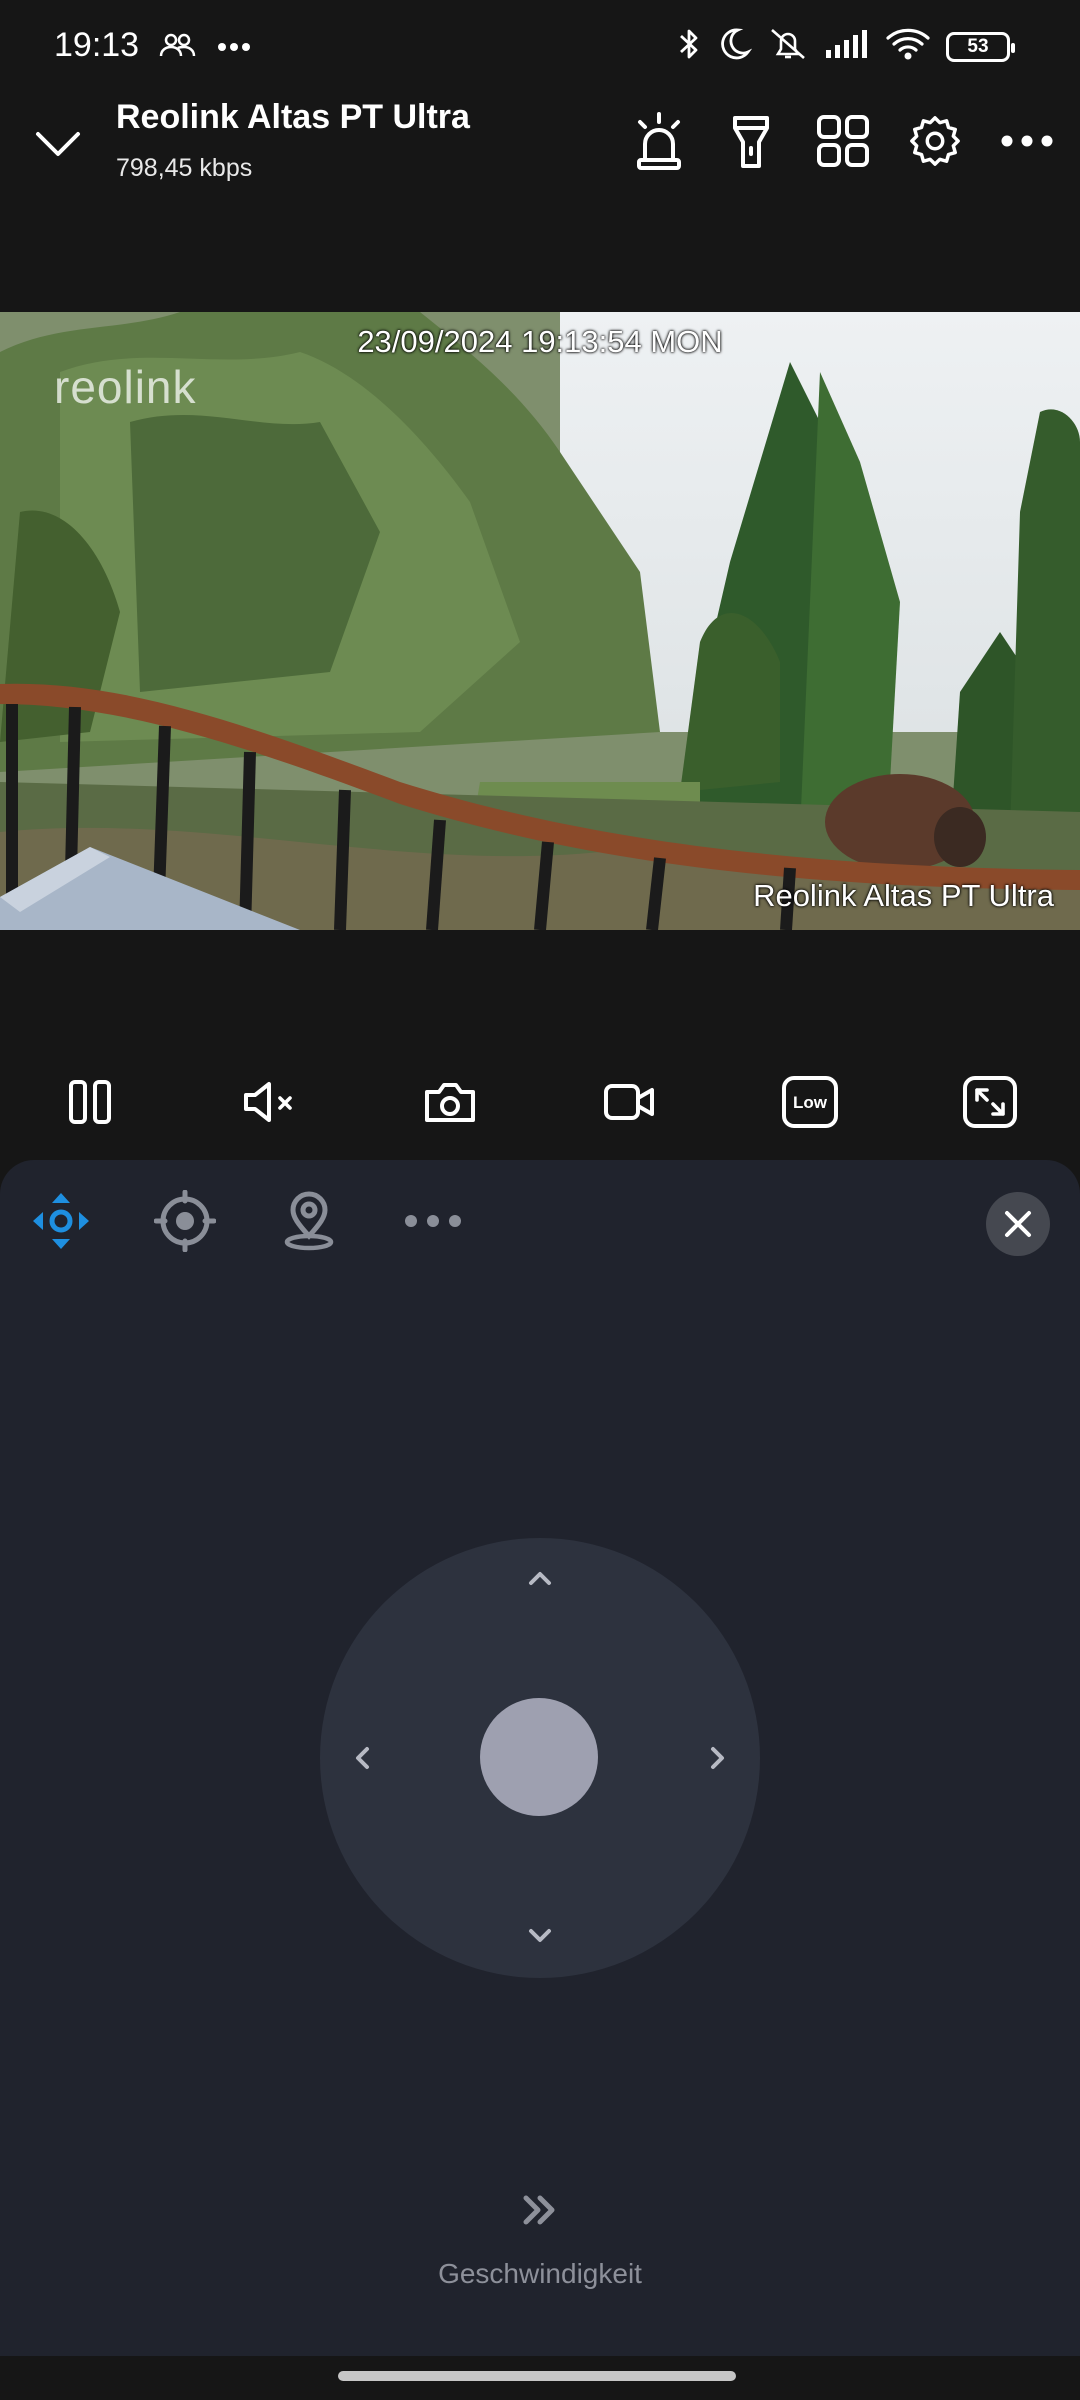  I want to click on more-notifications-icon, so click(234, 49).